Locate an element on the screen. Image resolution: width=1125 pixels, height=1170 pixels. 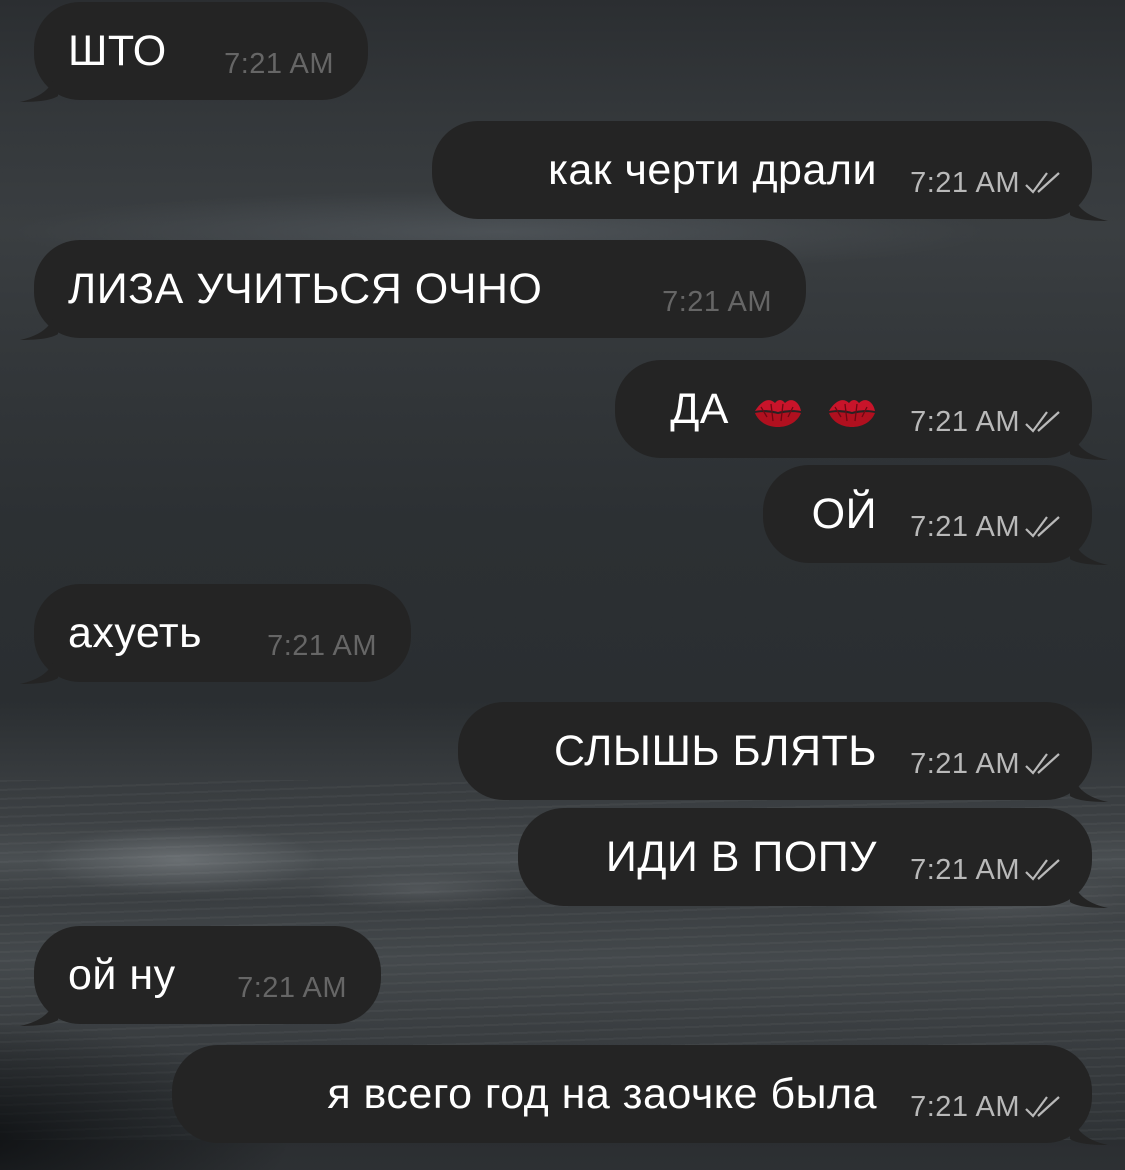
message-bubble-outgoing: СЛЫШЬ БЛЯТЬ 7:21 AM is located at coordinates (783, 752).